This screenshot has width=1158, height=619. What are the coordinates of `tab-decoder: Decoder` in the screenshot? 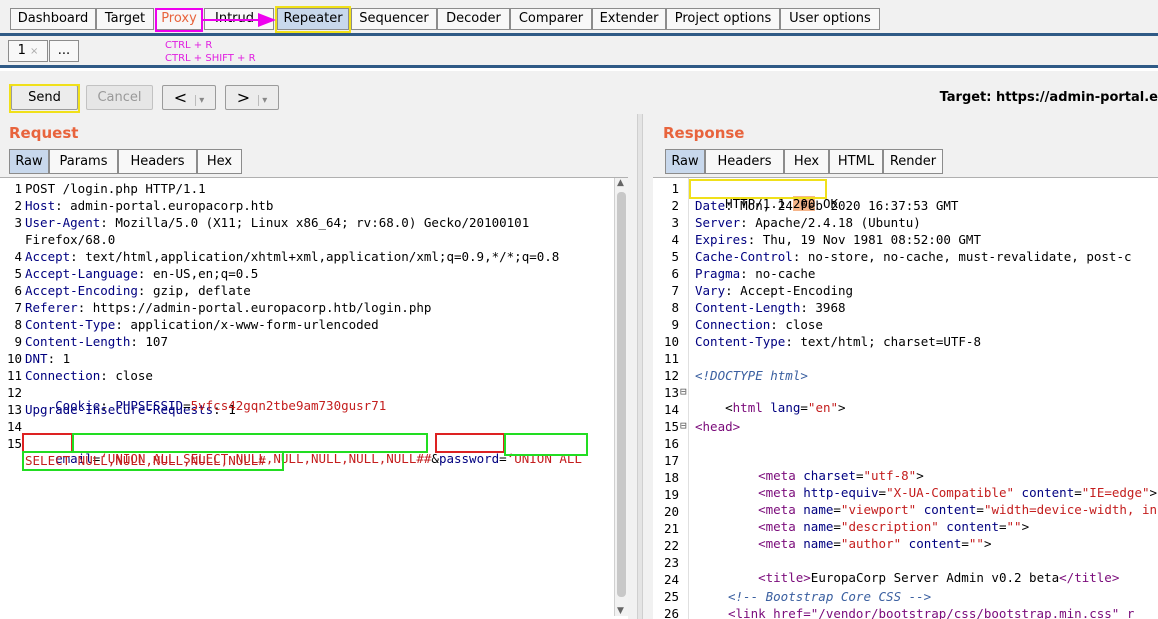 It's located at (473, 19).